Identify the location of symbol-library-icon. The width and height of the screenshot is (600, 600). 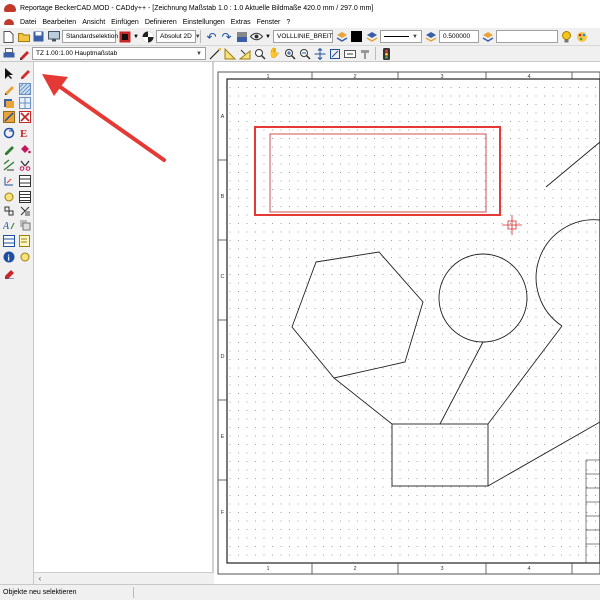
(25, 225).